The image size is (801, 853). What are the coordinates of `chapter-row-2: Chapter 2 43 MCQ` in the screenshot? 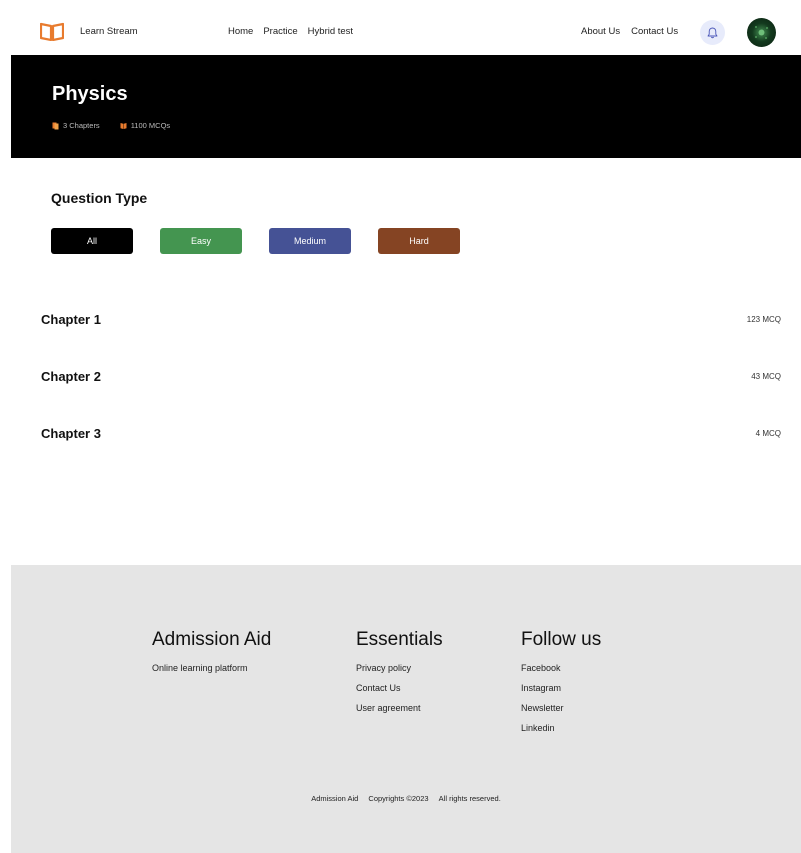 It's located at (411, 376).